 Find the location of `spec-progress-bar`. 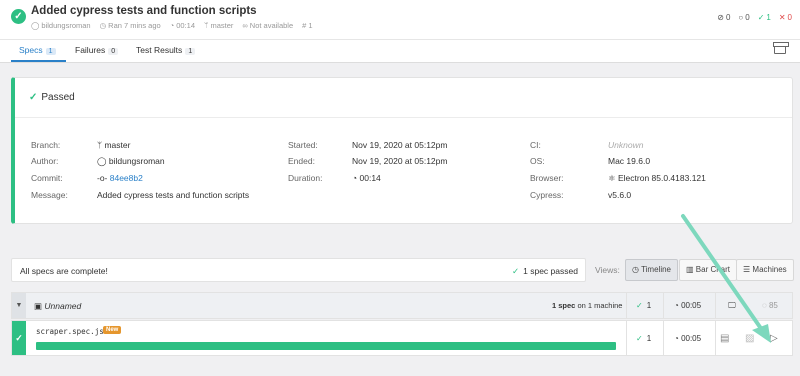

spec-progress-bar is located at coordinates (326, 346).